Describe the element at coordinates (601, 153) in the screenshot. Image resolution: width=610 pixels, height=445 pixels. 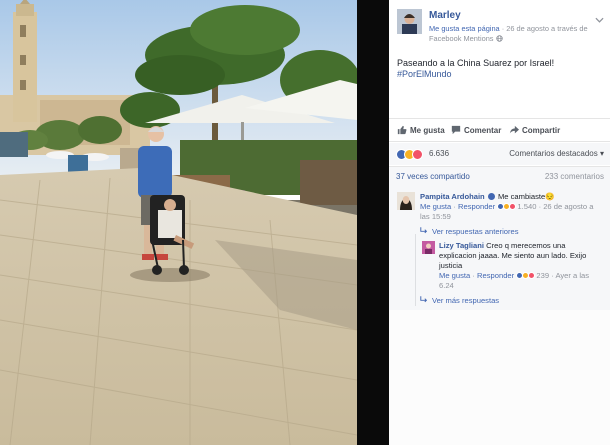
I see `sort-caret-icon: ▾` at that location.